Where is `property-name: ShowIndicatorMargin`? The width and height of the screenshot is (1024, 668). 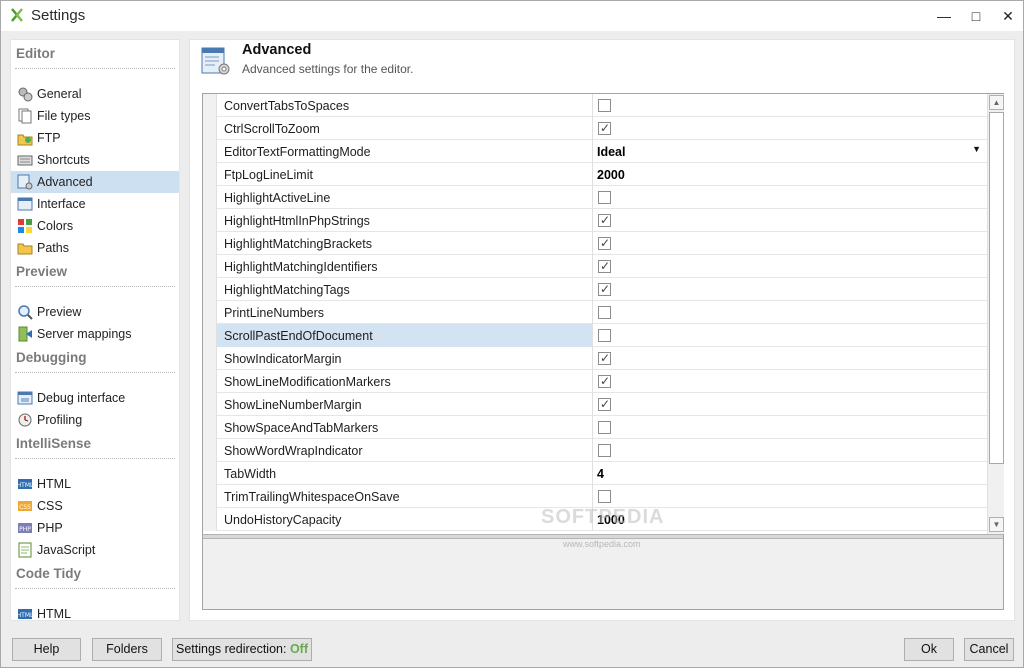 property-name: ShowIndicatorMargin is located at coordinates (405, 358).